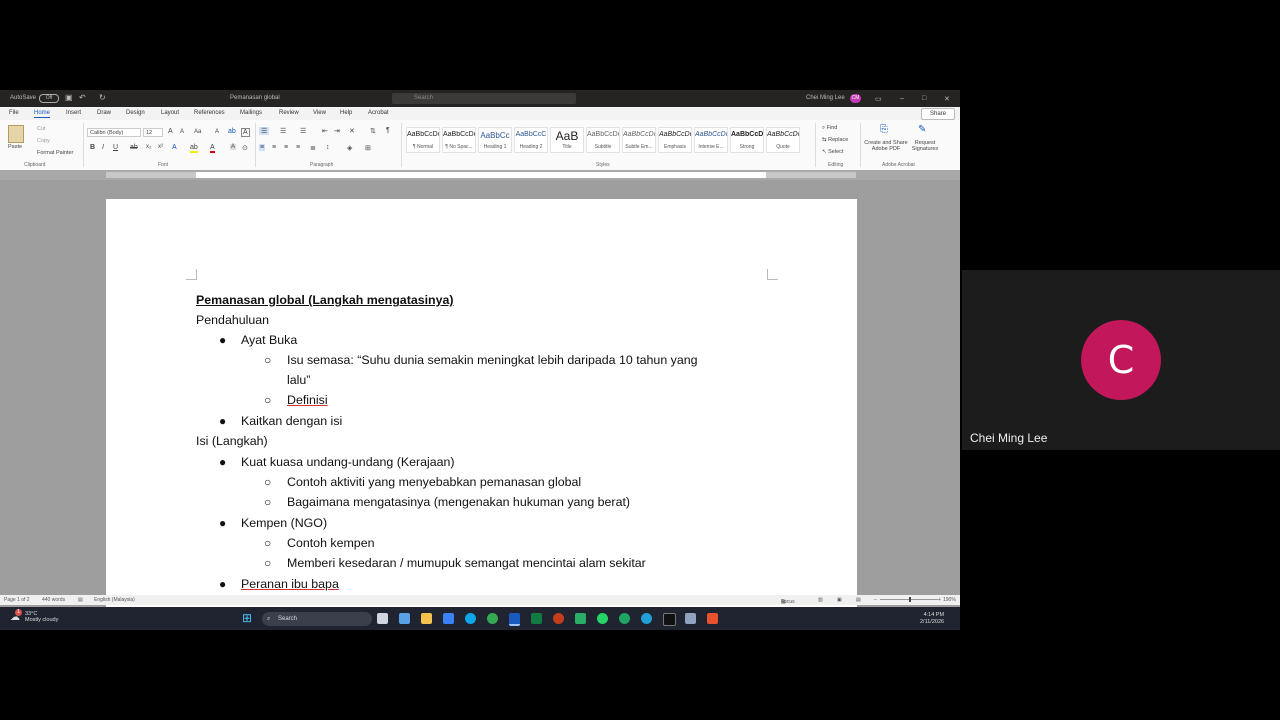 The height and width of the screenshot is (720, 1280). I want to click on taskbar-clock: 4:14 PM 2/11/2026, so click(932, 619).